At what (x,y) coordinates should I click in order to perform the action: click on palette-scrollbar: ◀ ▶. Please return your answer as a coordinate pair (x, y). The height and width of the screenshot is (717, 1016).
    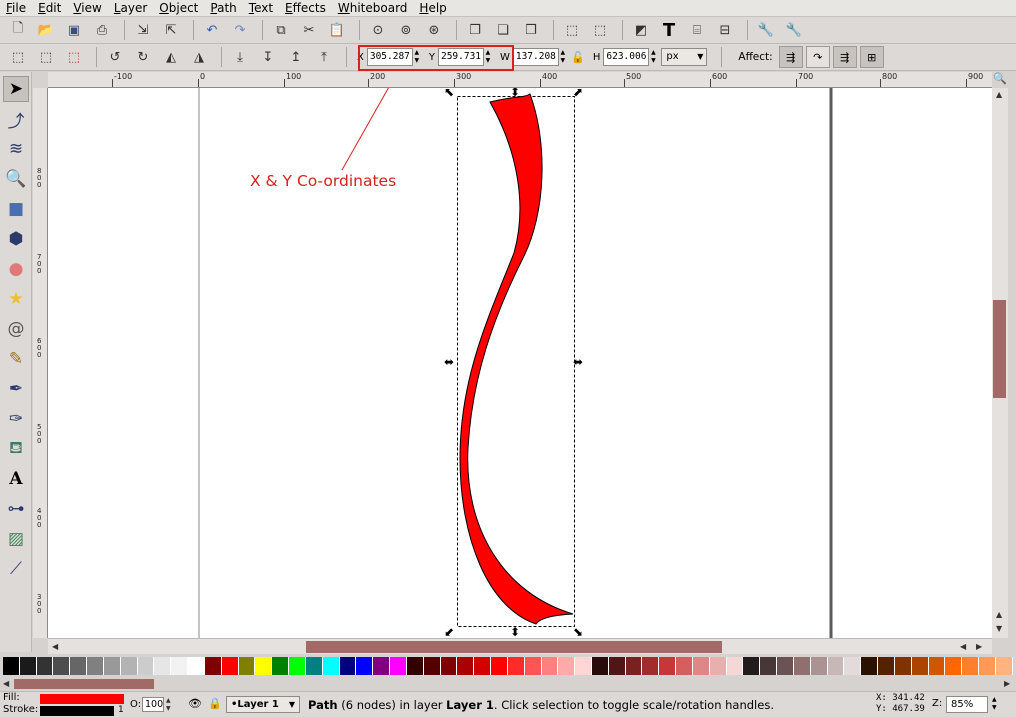
    Looking at the image, I should click on (508, 684).